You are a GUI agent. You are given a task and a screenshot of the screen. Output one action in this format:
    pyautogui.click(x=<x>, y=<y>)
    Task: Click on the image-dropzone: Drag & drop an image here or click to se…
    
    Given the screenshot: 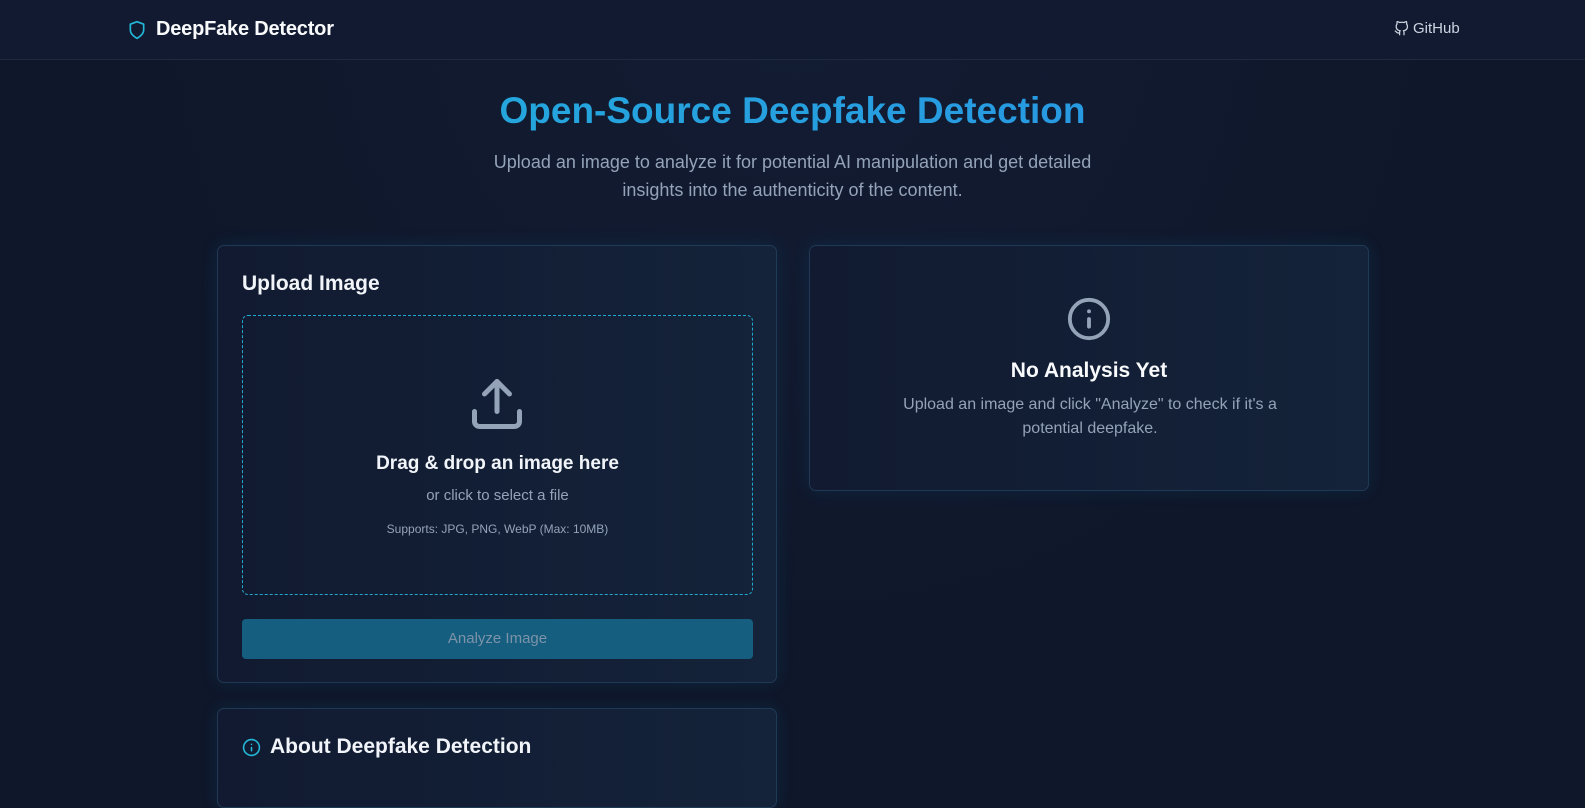 What is the action you would take?
    pyautogui.click(x=497, y=455)
    